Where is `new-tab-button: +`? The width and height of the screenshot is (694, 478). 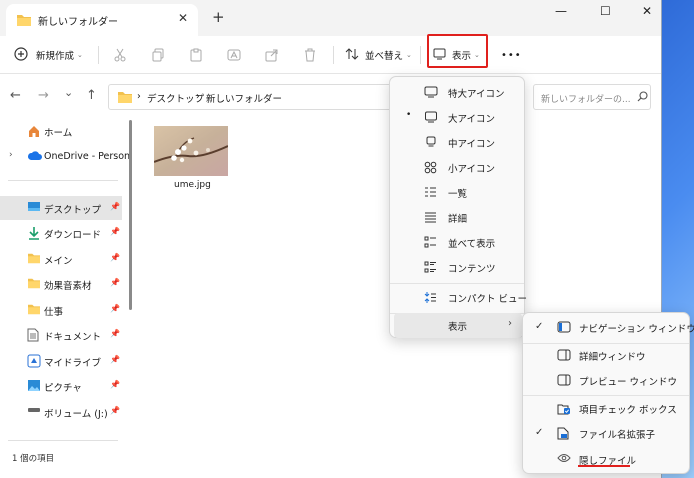
new-tab-button: + is located at coordinates (218, 17).